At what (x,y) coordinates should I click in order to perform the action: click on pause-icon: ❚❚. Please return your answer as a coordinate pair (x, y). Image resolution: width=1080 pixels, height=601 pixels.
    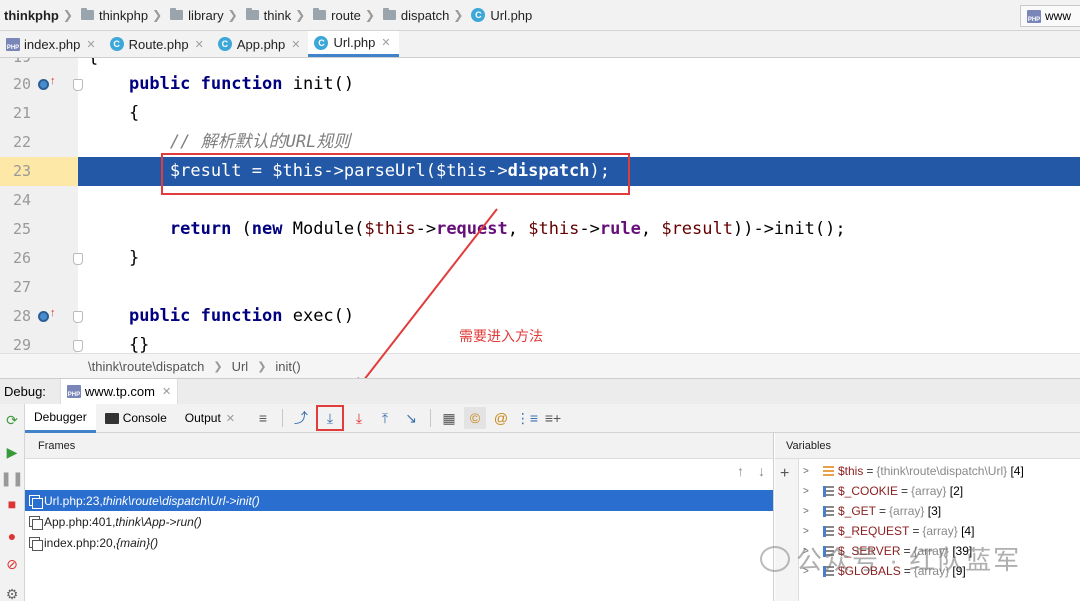
    Looking at the image, I should click on (11, 478).